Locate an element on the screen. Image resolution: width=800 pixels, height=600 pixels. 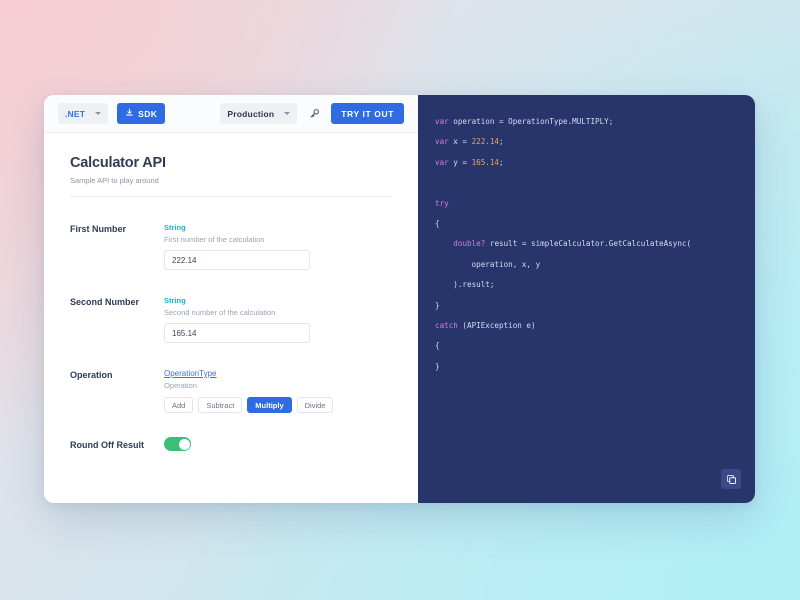
field-body: String First number of the calculation is located at coordinates (278, 246).